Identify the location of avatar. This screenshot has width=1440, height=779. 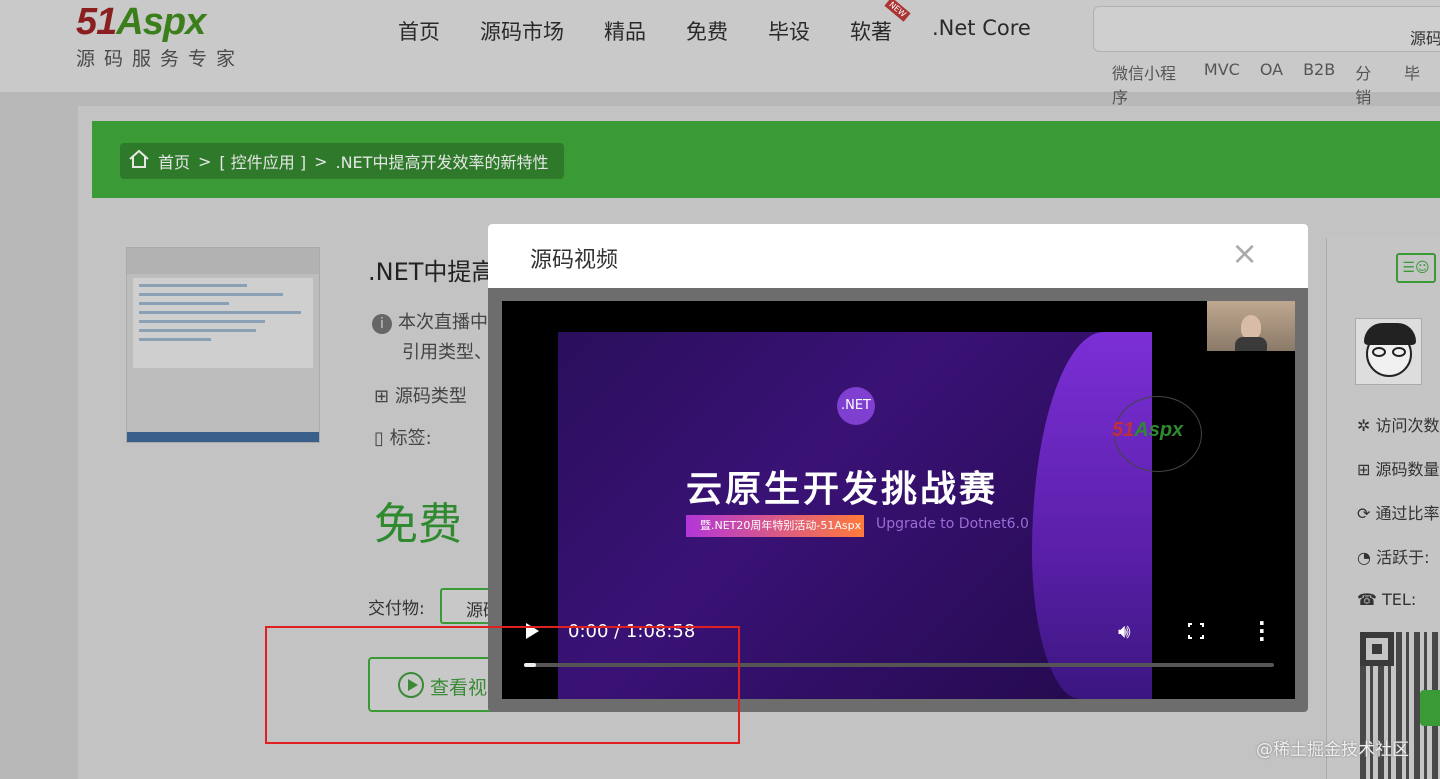
(1388, 351).